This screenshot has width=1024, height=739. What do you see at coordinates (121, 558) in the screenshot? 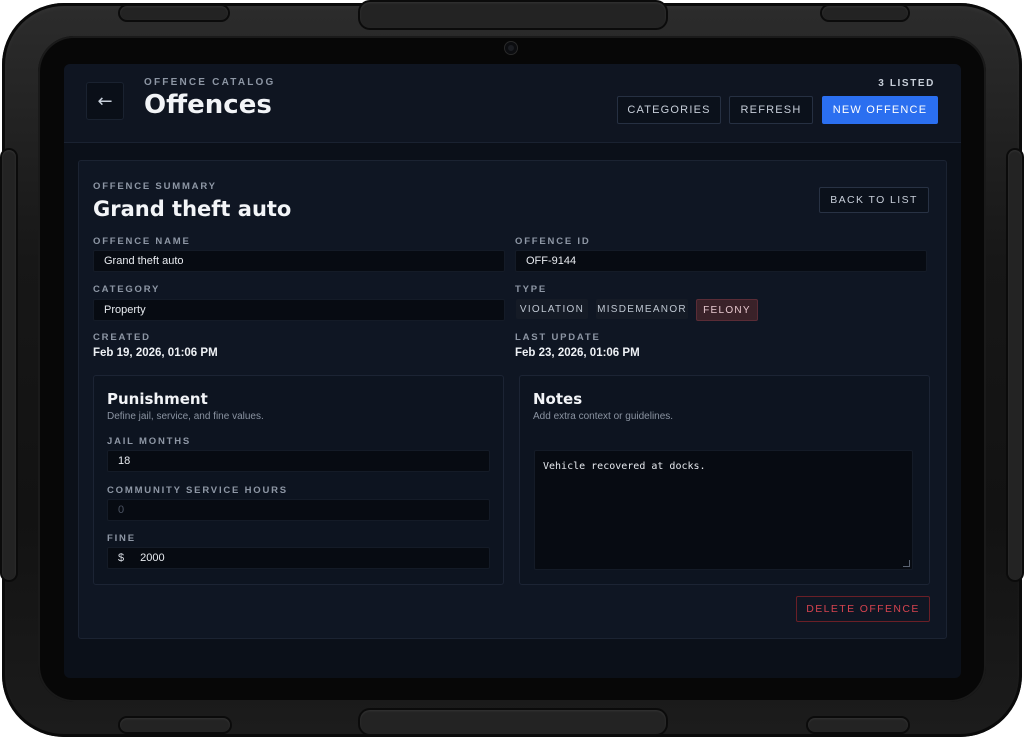
I see `dollar-currency-icon: $` at bounding box center [121, 558].